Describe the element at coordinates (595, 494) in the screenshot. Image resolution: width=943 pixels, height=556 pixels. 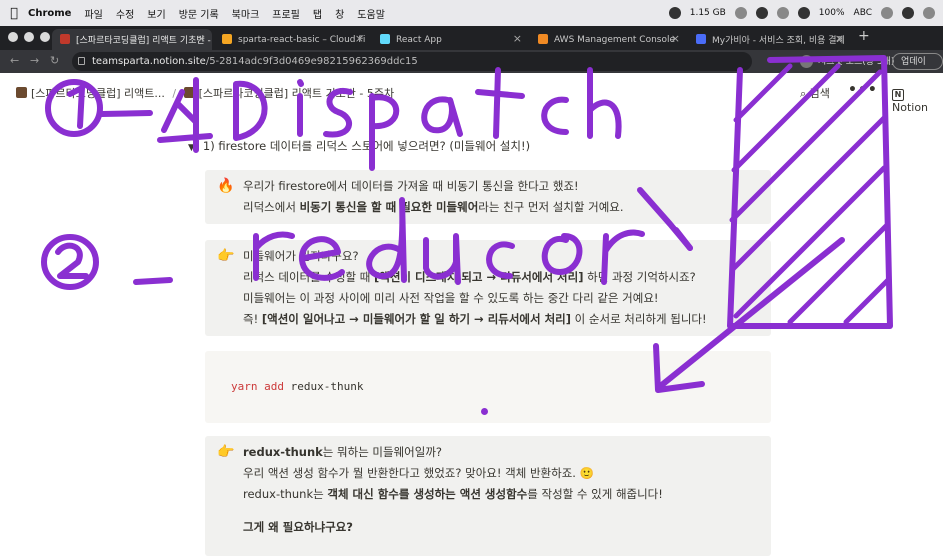
I see `text-run: 를 작성할 수 있게 해줍니다!` at that location.